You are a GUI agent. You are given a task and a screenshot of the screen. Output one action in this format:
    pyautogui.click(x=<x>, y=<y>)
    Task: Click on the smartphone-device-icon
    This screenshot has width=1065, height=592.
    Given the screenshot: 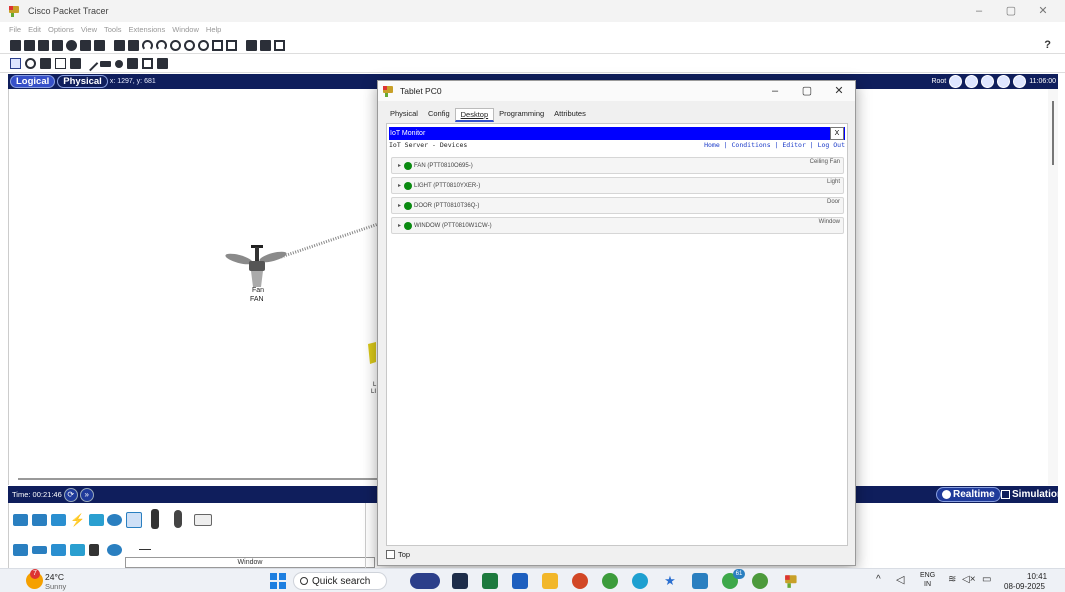 What is the action you would take?
    pyautogui.click(x=155, y=519)
    